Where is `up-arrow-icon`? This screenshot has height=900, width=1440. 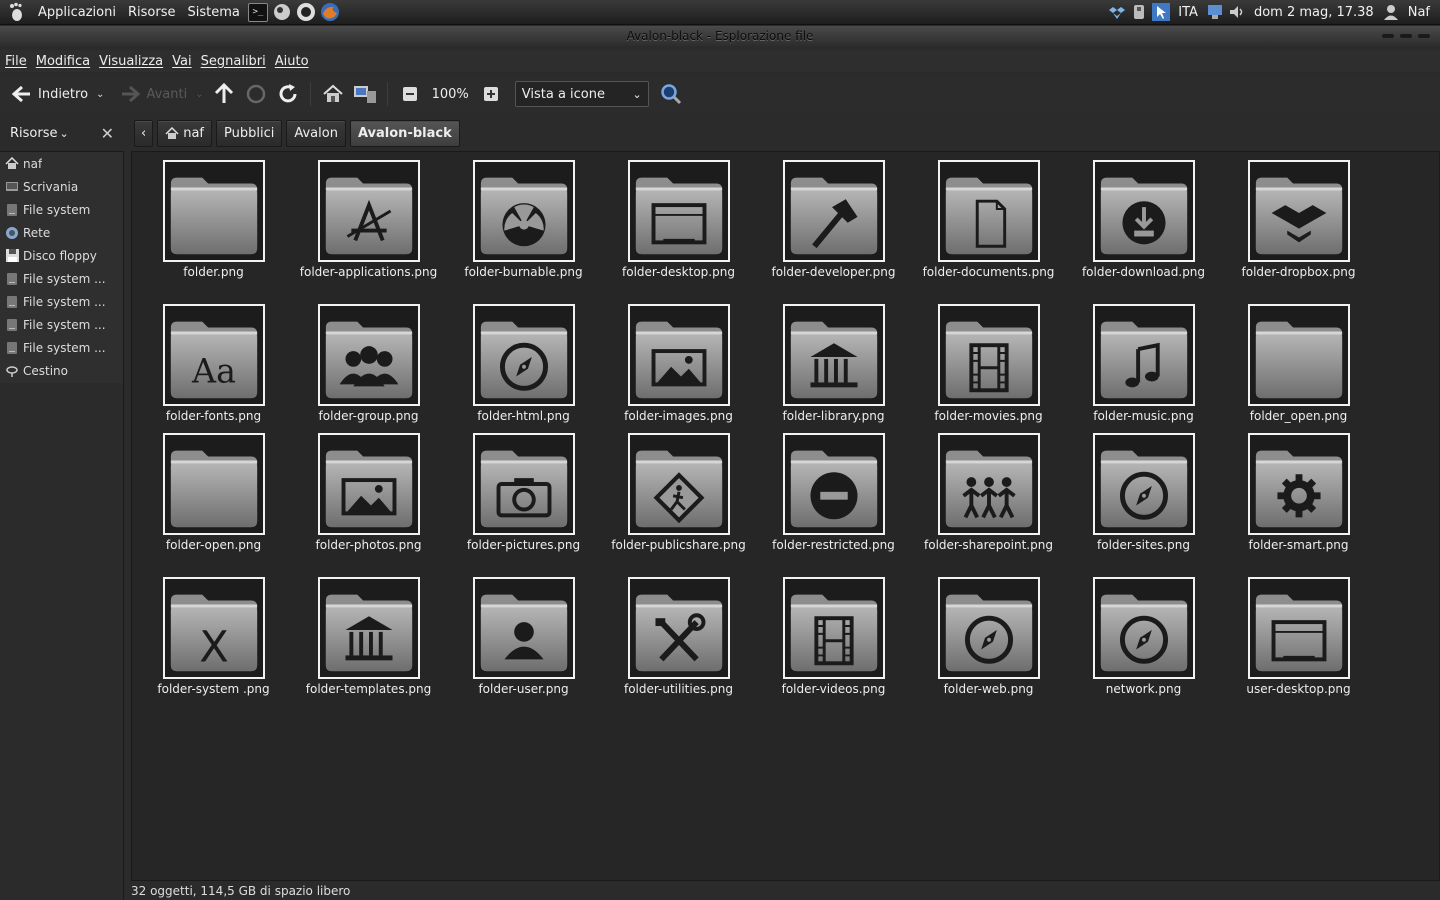
up-arrow-icon is located at coordinates (224, 94).